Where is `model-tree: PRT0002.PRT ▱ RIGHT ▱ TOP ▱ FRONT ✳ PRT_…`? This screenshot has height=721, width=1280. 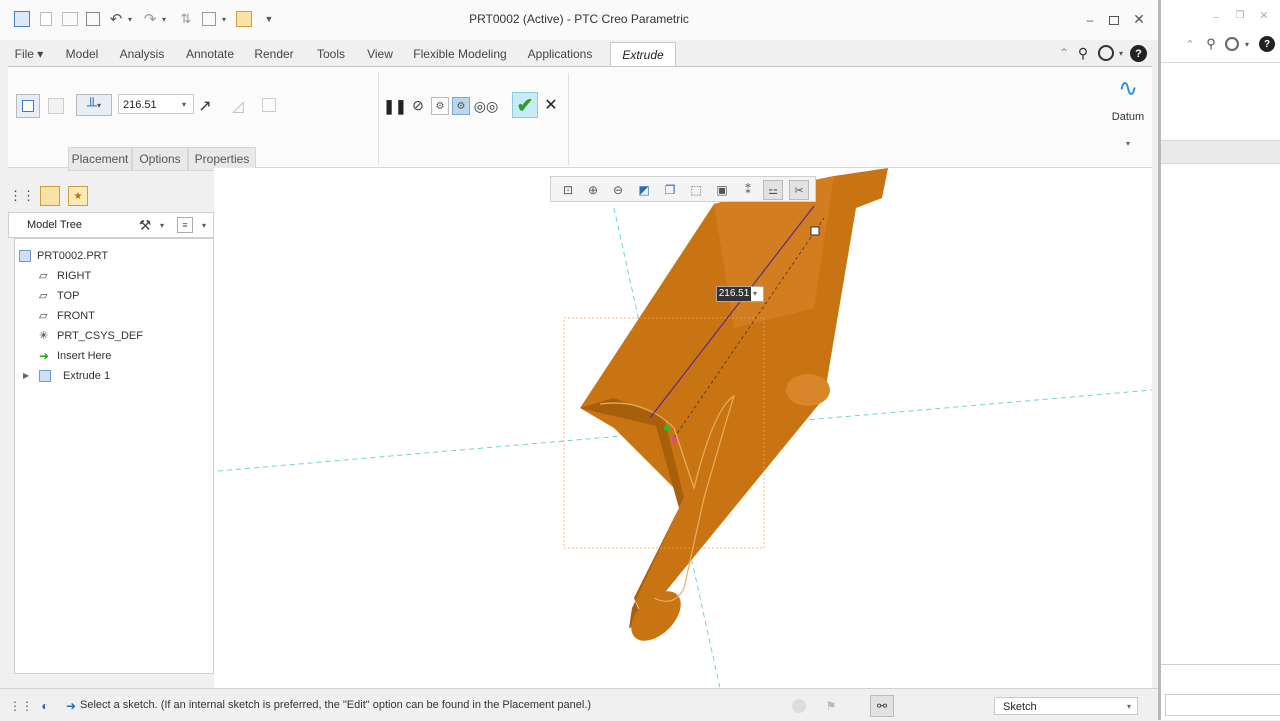 model-tree: PRT0002.PRT ▱ RIGHT ▱ TOP ▱ FRONT ✳ PRT_… is located at coordinates (114, 456).